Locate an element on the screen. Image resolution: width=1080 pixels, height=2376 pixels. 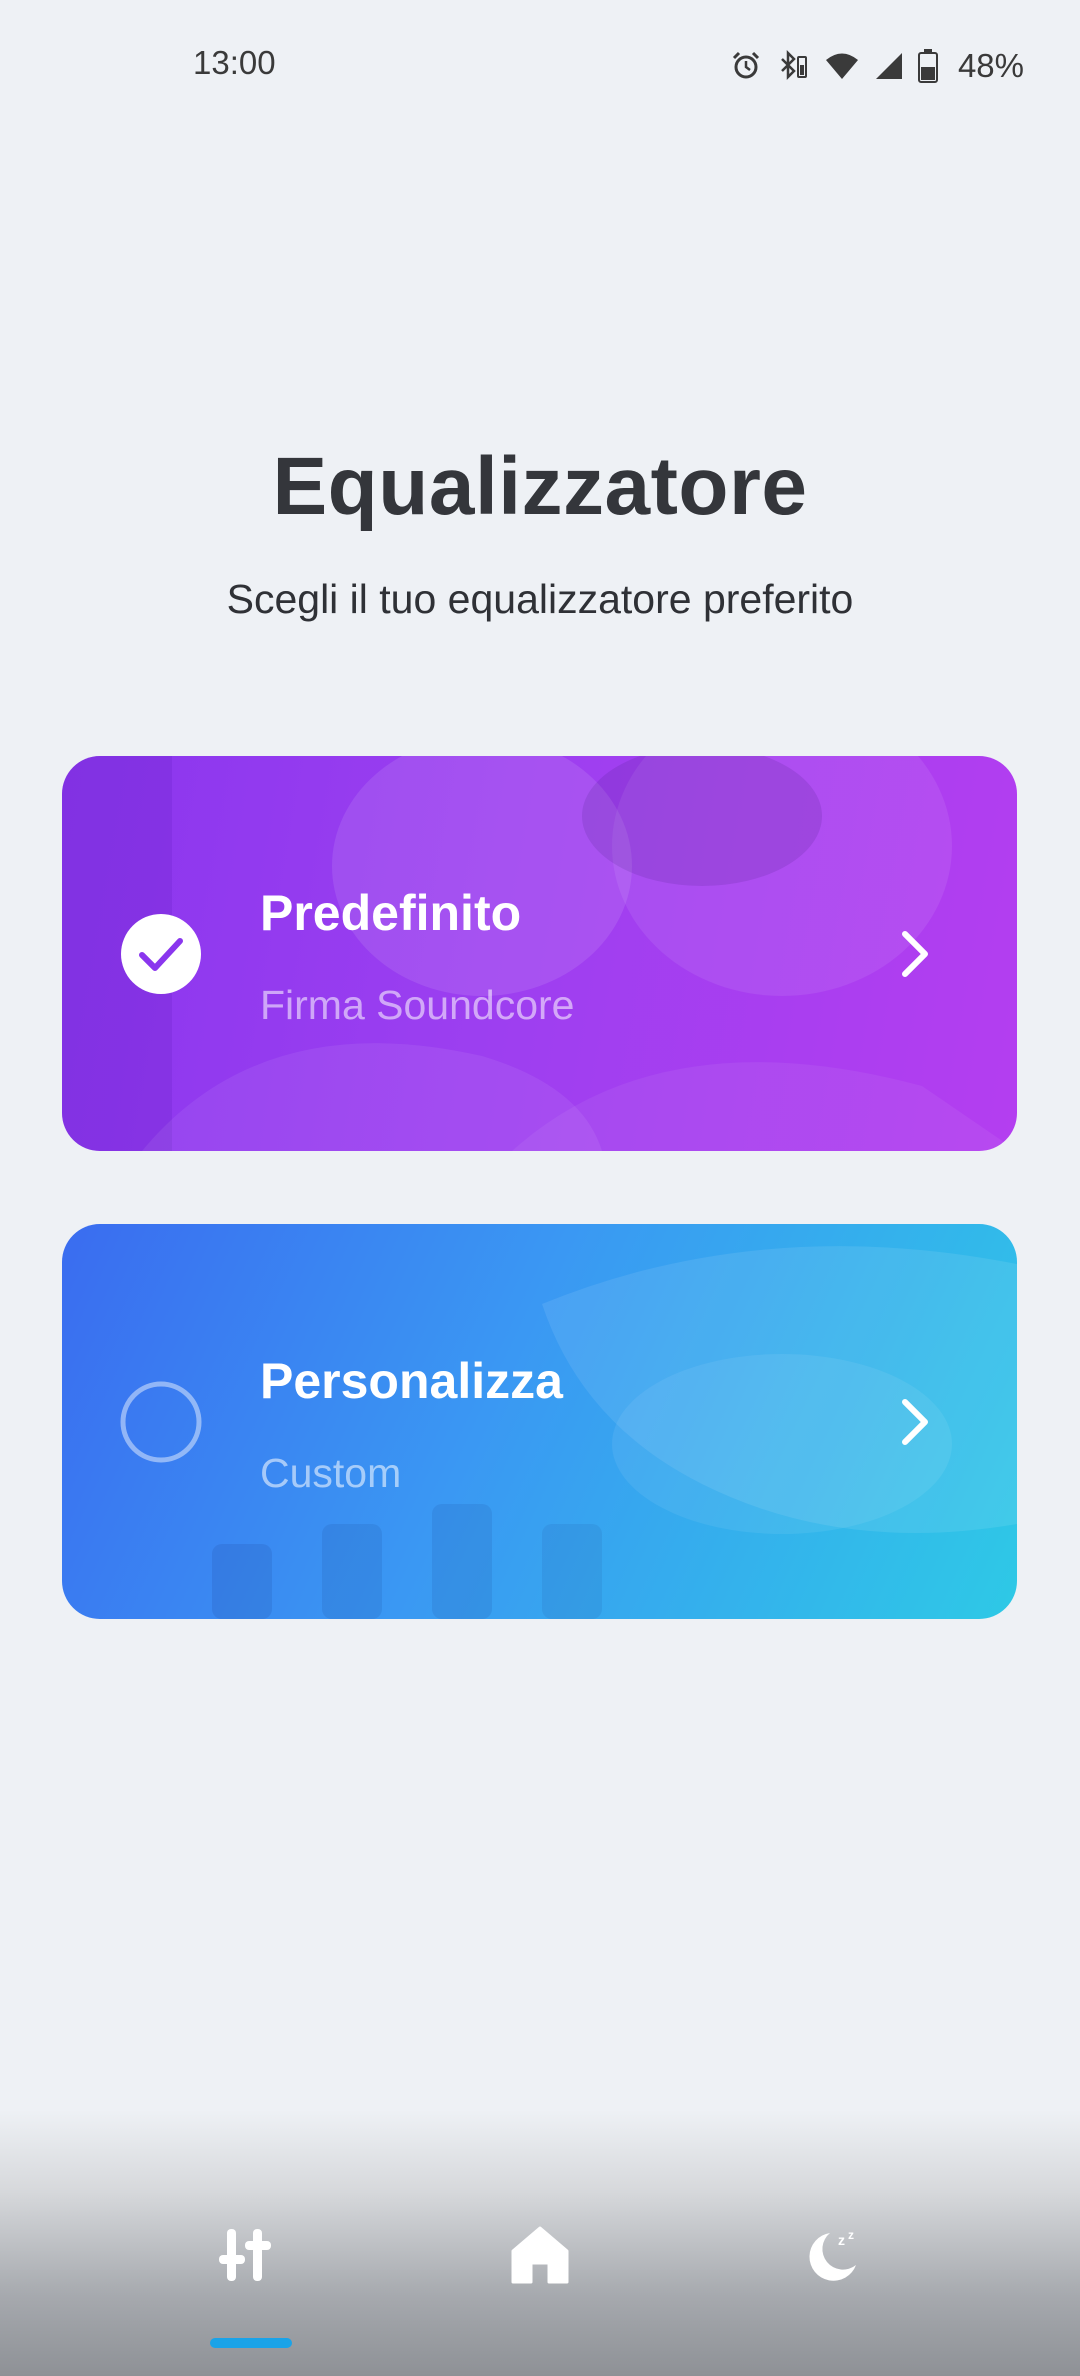
nav-home-tab is located at coordinates (540, 2255).